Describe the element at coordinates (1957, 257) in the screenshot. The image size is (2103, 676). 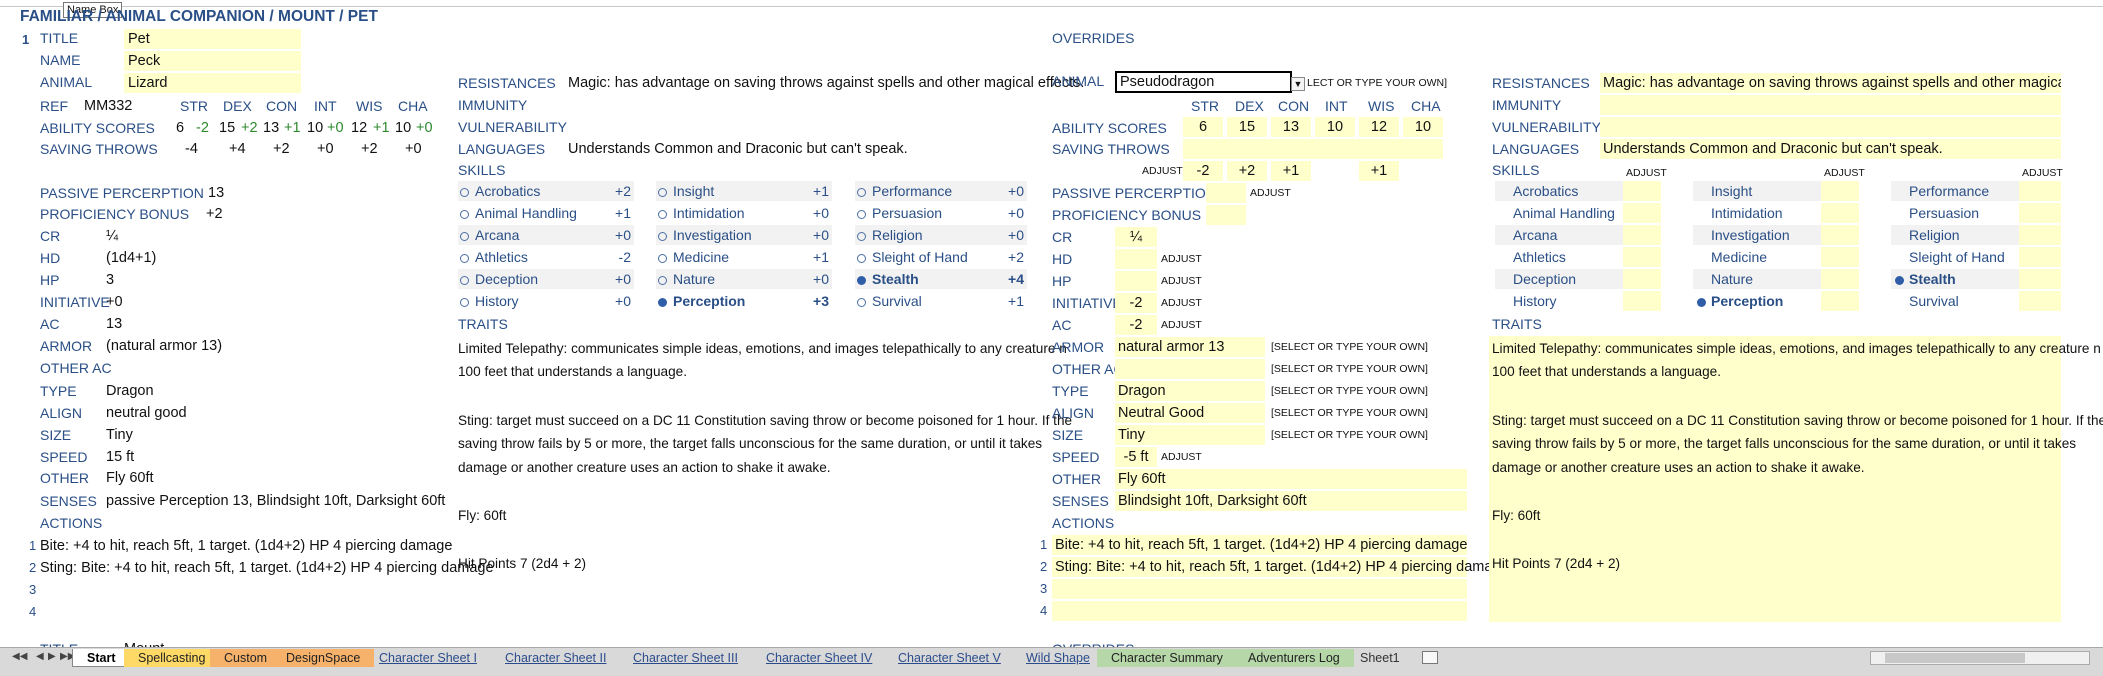
I see `ov-skill-row: Sleight of Hand` at that location.